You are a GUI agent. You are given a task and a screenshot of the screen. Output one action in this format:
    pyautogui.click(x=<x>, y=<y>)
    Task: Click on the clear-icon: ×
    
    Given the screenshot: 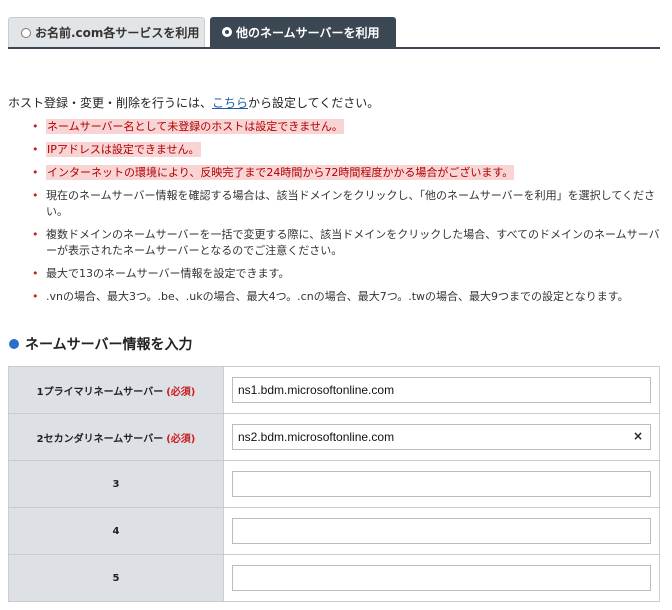 What is the action you would take?
    pyautogui.click(x=638, y=436)
    